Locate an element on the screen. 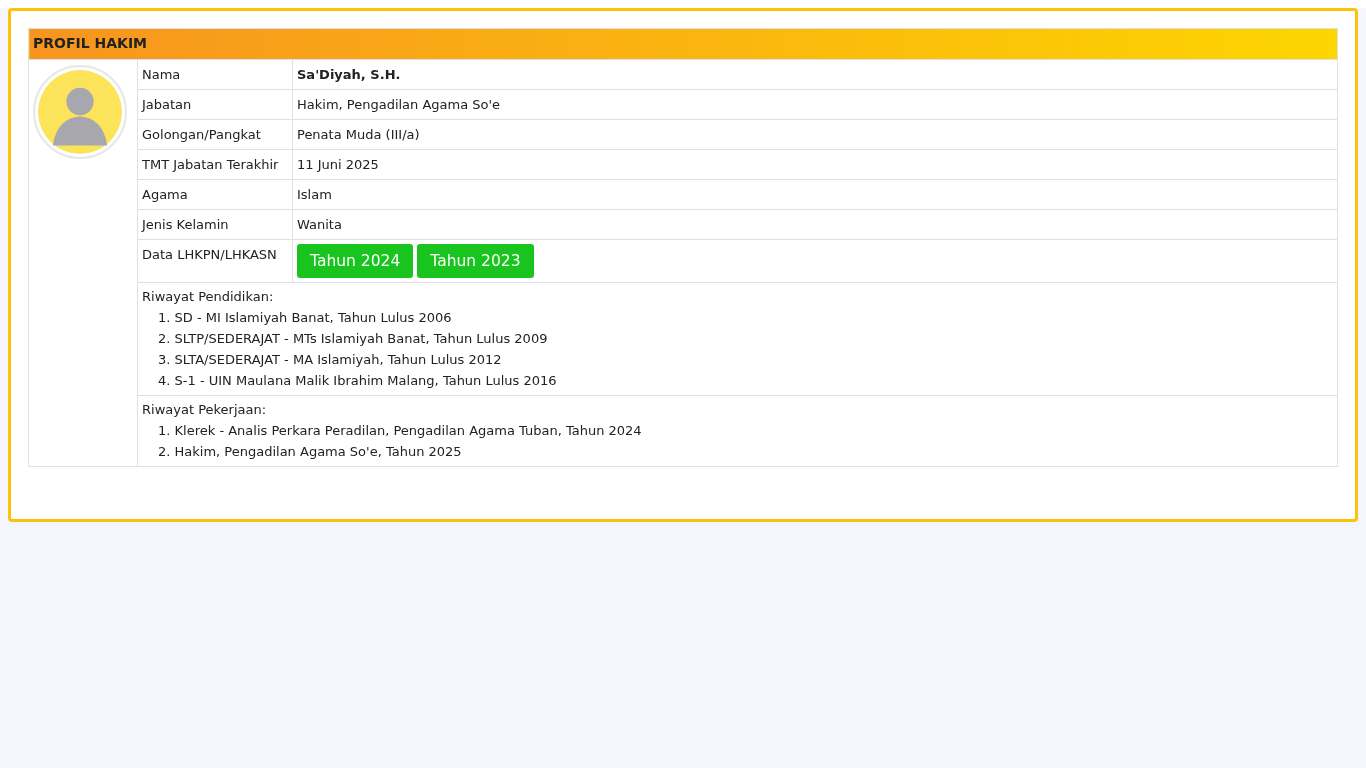  field-label: Golongan/Pangkat is located at coordinates (215, 134).